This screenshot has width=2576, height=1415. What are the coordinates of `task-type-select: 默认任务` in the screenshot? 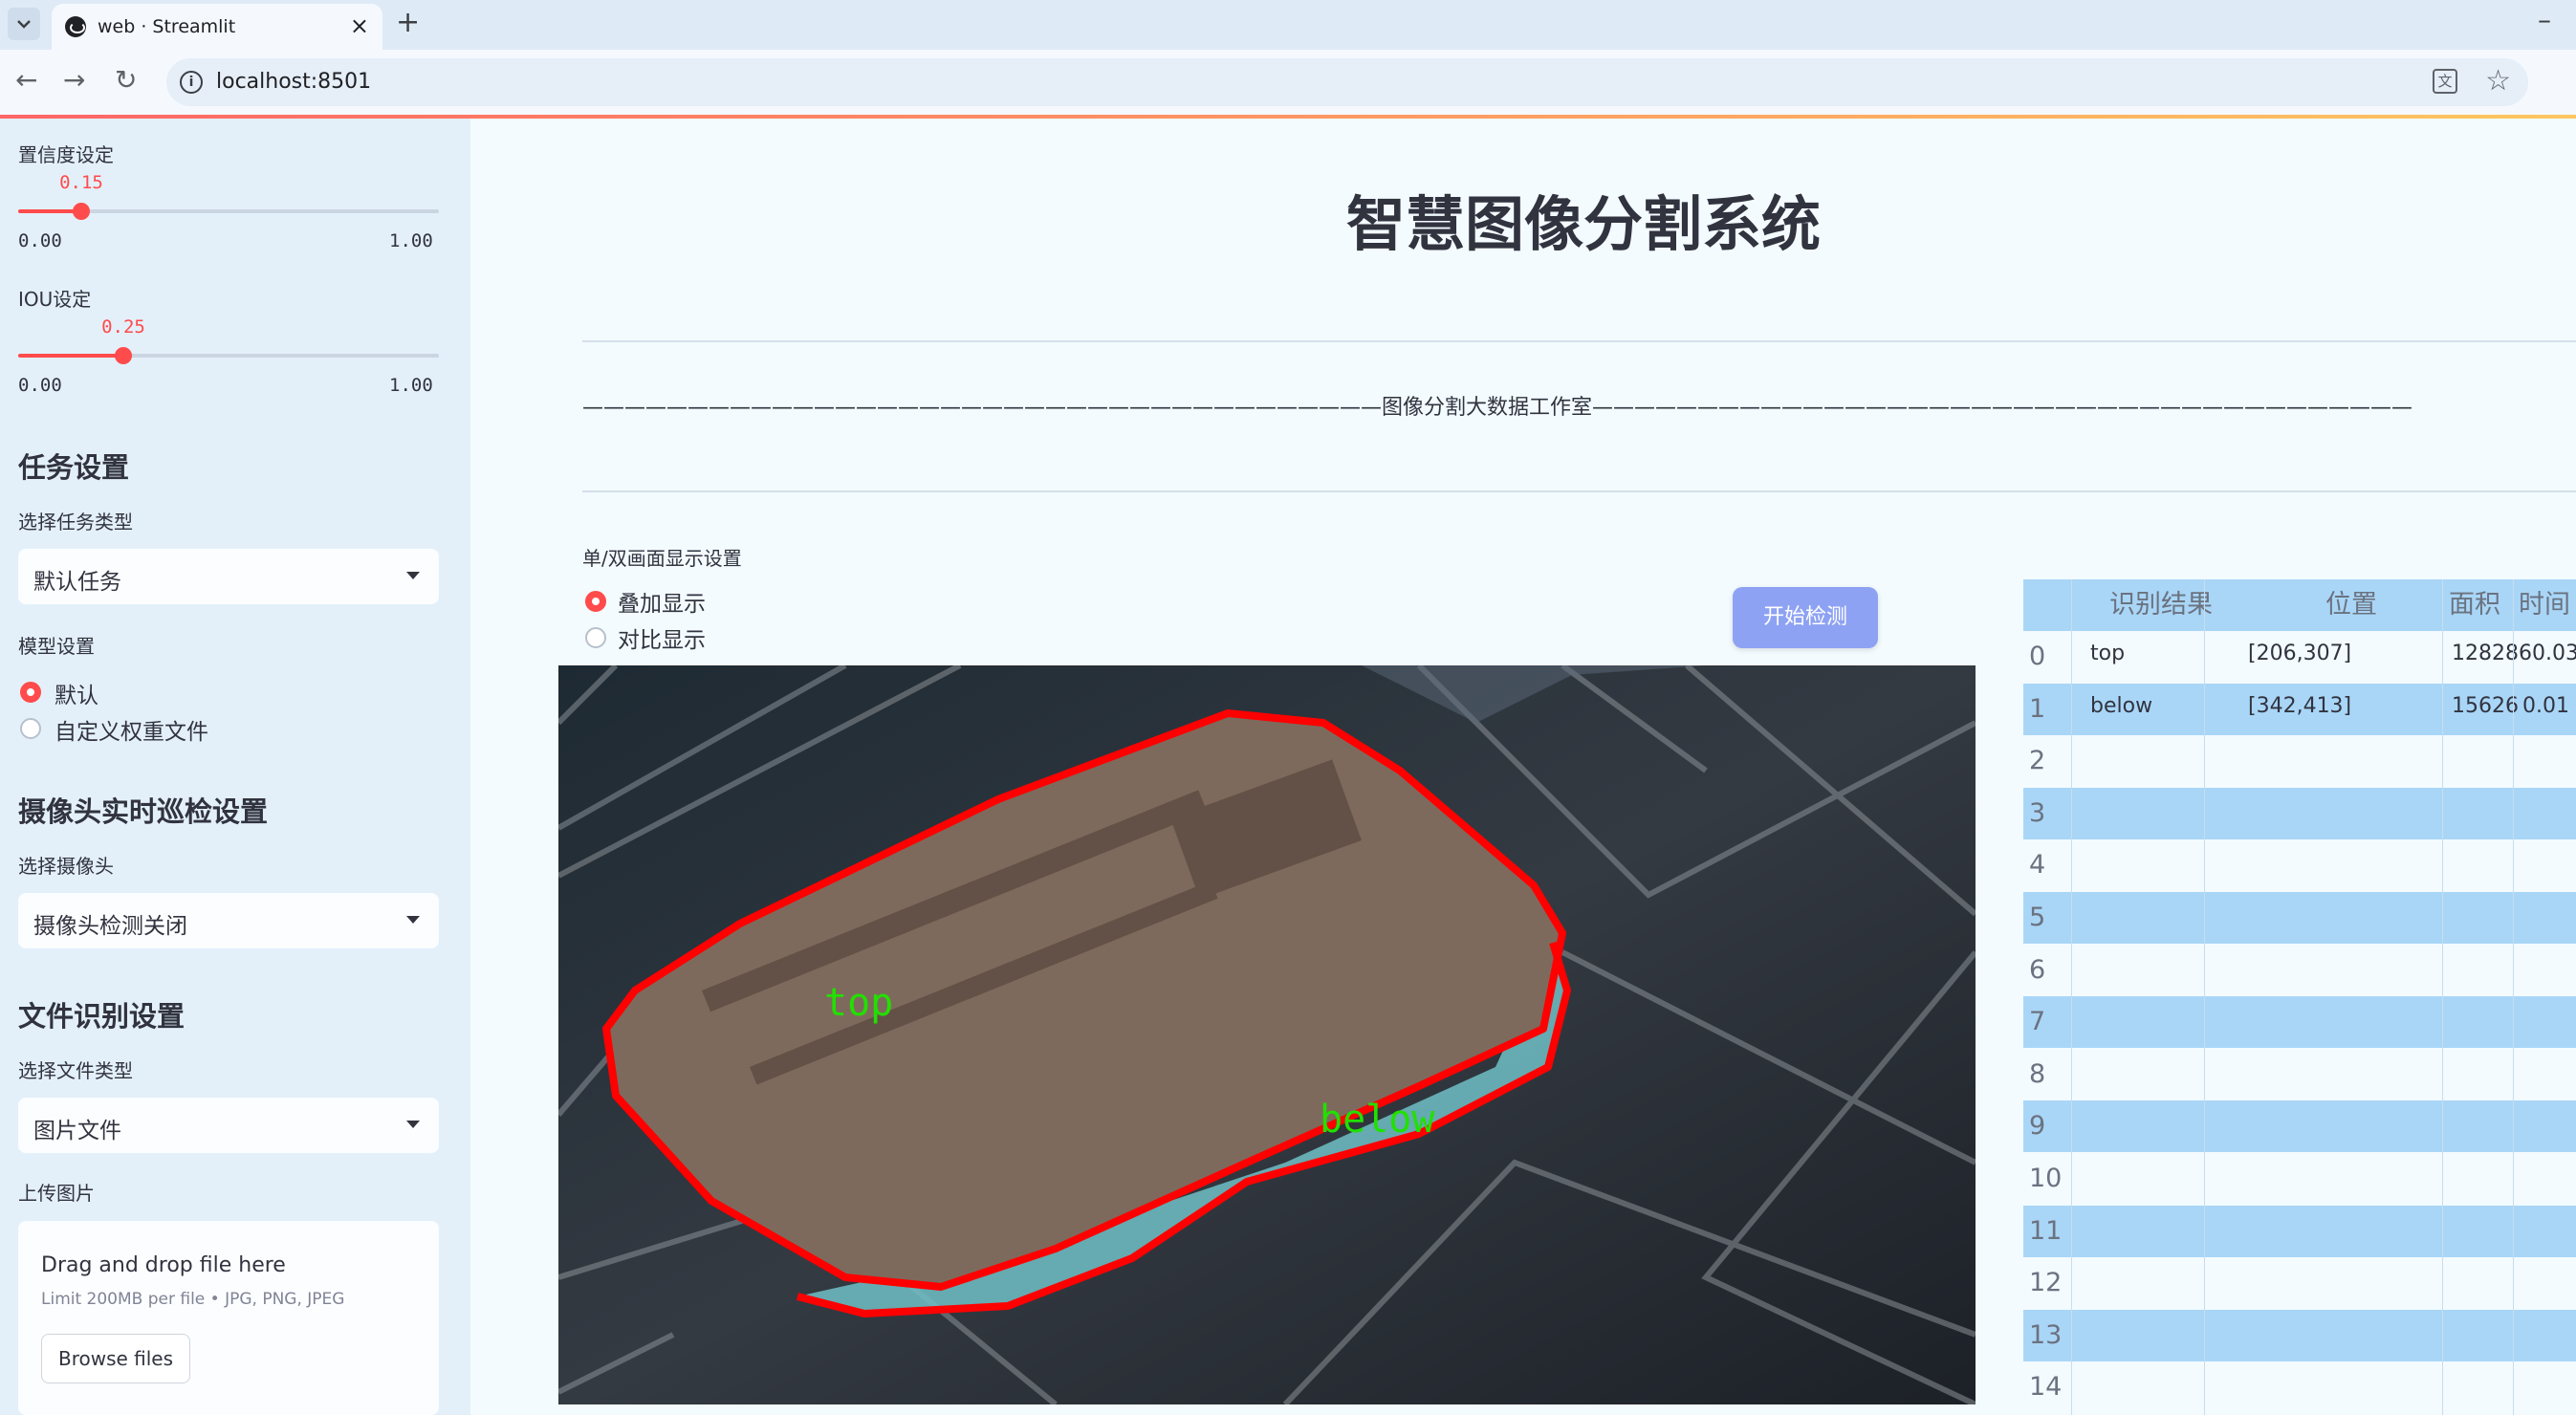 It's located at (228, 577).